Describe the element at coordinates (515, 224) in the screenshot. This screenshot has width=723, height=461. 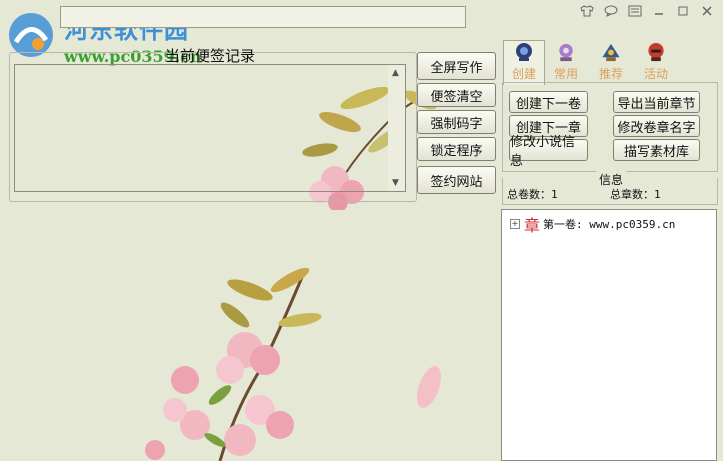
I see `expand-icon: +` at that location.